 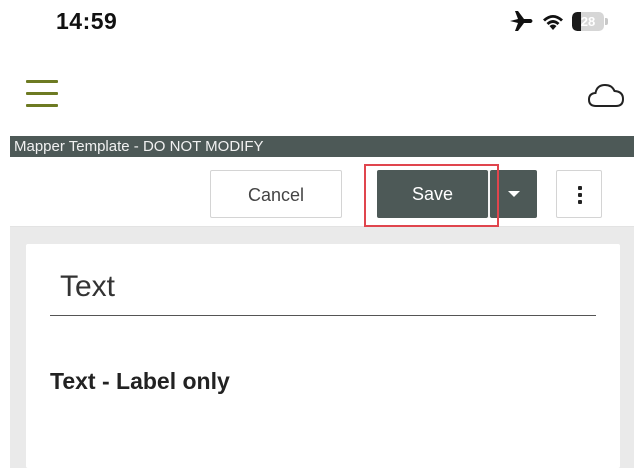 I want to click on save-options-button, so click(x=513, y=194).